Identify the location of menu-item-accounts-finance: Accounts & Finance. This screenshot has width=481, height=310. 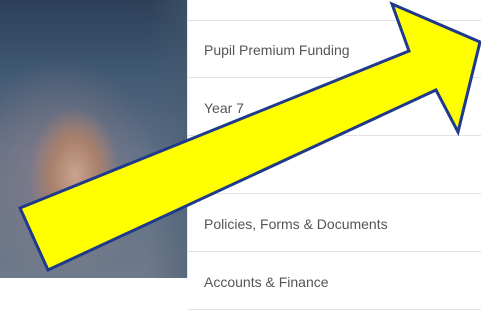
(334, 281).